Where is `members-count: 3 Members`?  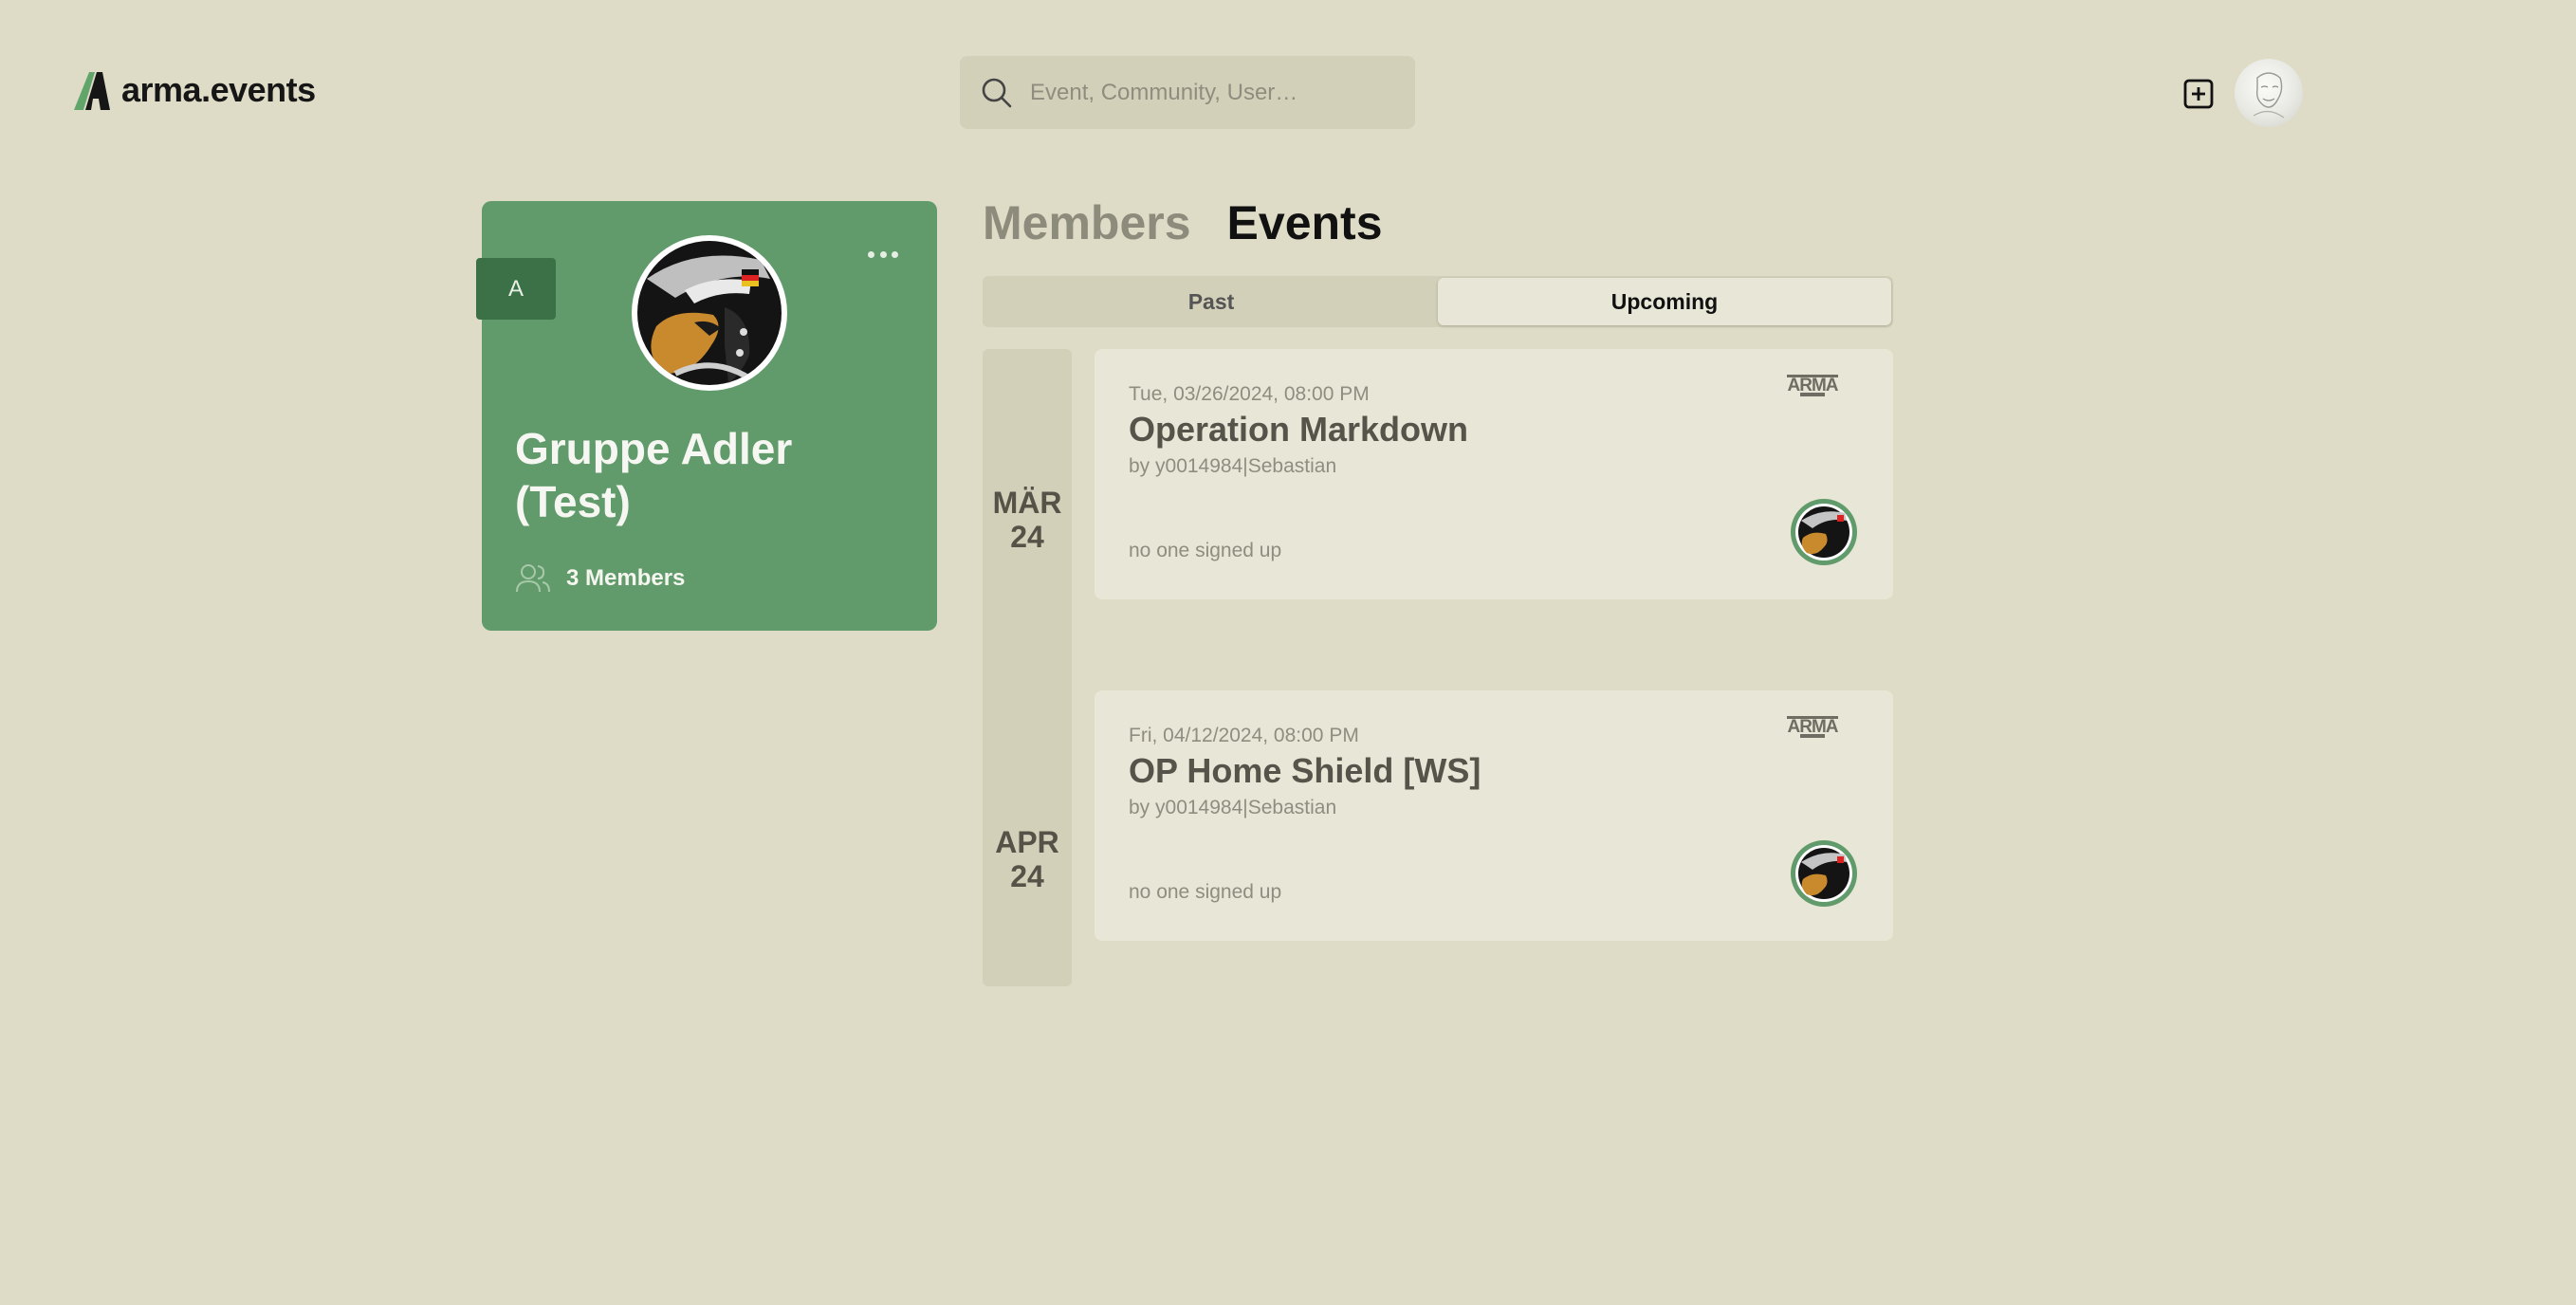
members-count: 3 Members is located at coordinates (626, 578).